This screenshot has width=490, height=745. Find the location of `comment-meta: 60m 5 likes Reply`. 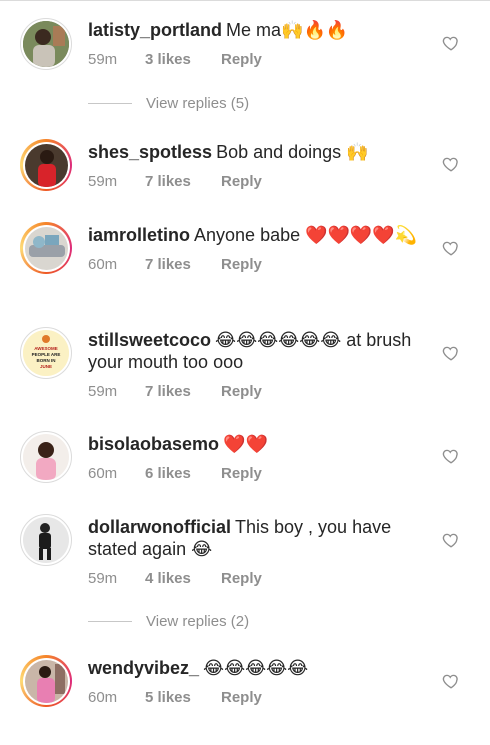

comment-meta: 60m 5 likes Reply is located at coordinates (253, 697).